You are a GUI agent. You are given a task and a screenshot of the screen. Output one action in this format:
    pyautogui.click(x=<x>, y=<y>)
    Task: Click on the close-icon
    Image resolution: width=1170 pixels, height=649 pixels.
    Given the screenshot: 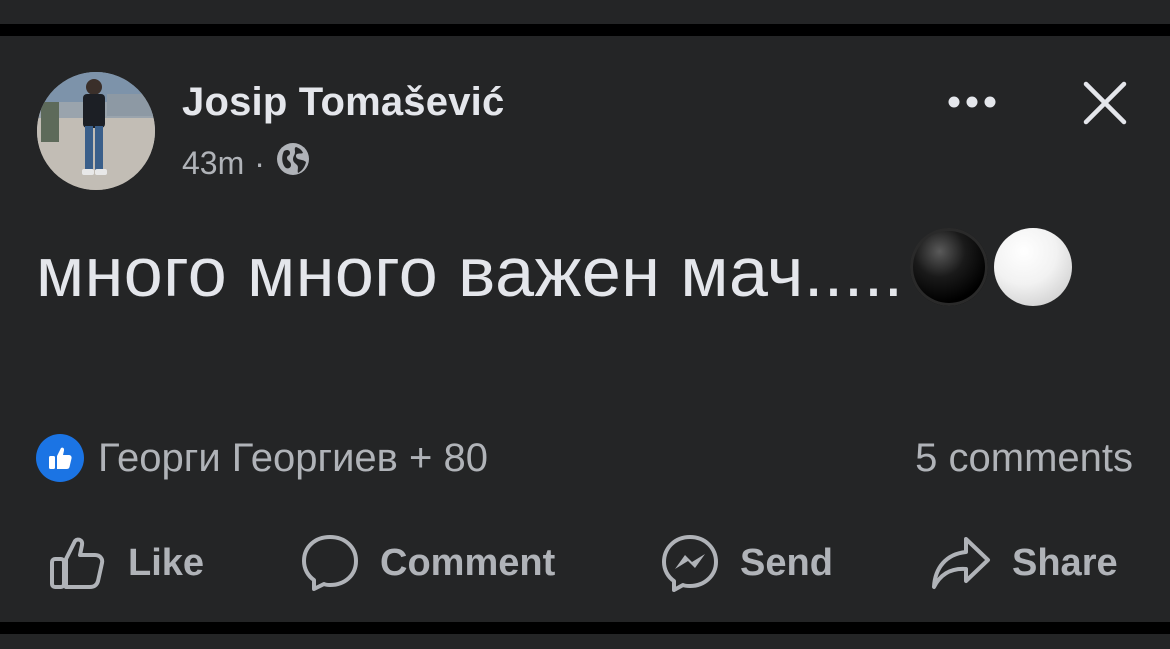 What is the action you would take?
    pyautogui.click(x=1105, y=103)
    